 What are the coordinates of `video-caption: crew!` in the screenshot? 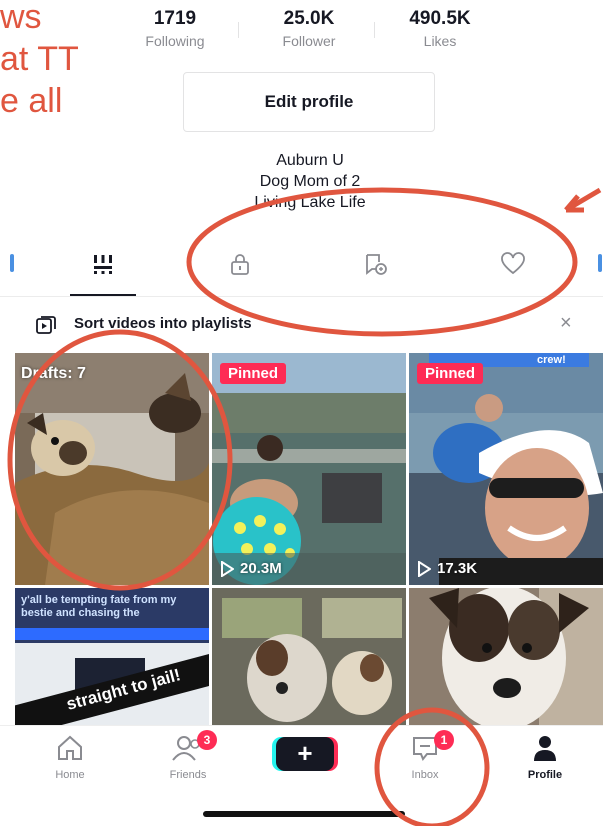 It's located at (551, 360).